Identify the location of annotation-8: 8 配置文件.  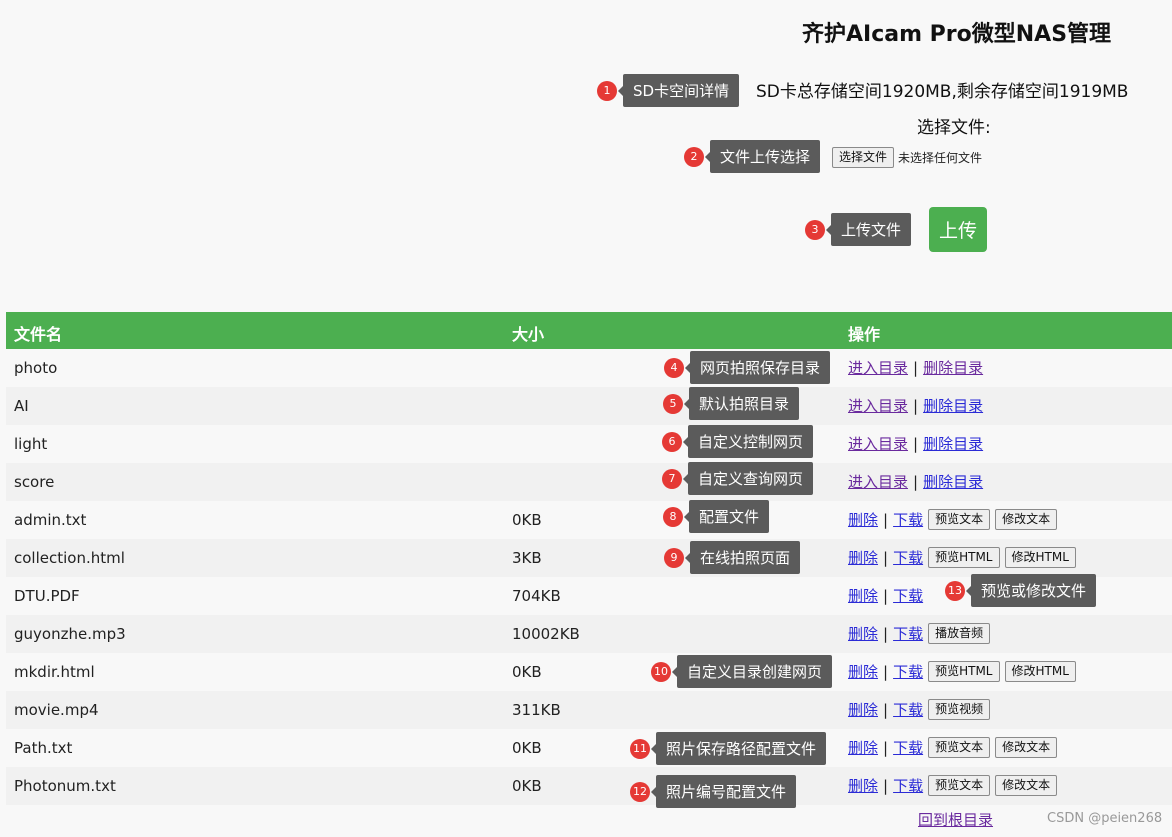
(716, 516).